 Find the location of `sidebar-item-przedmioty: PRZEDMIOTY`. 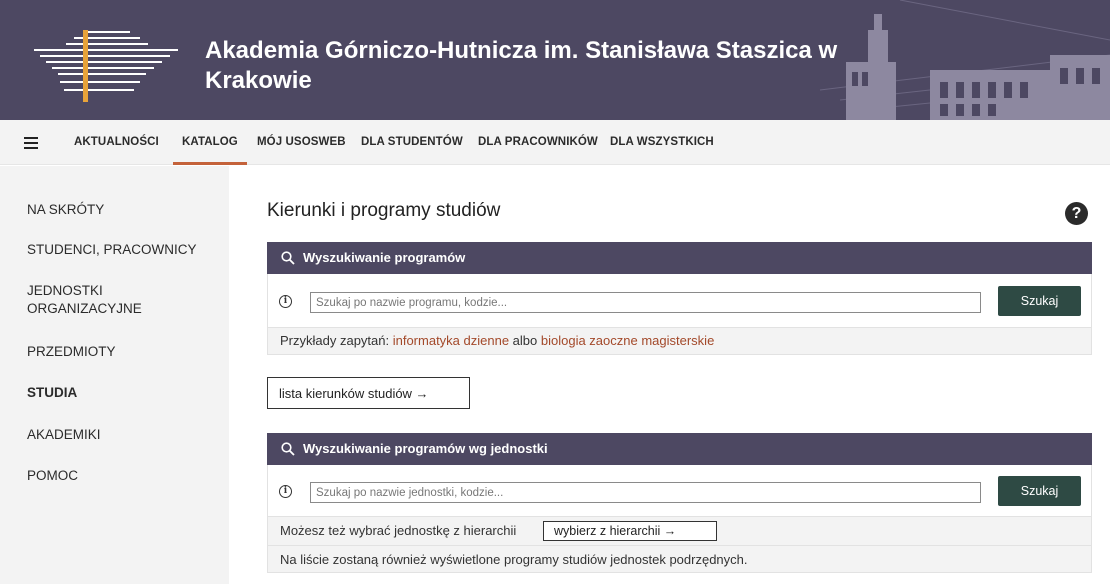

sidebar-item-przedmioty: PRZEDMIOTY is located at coordinates (71, 352).